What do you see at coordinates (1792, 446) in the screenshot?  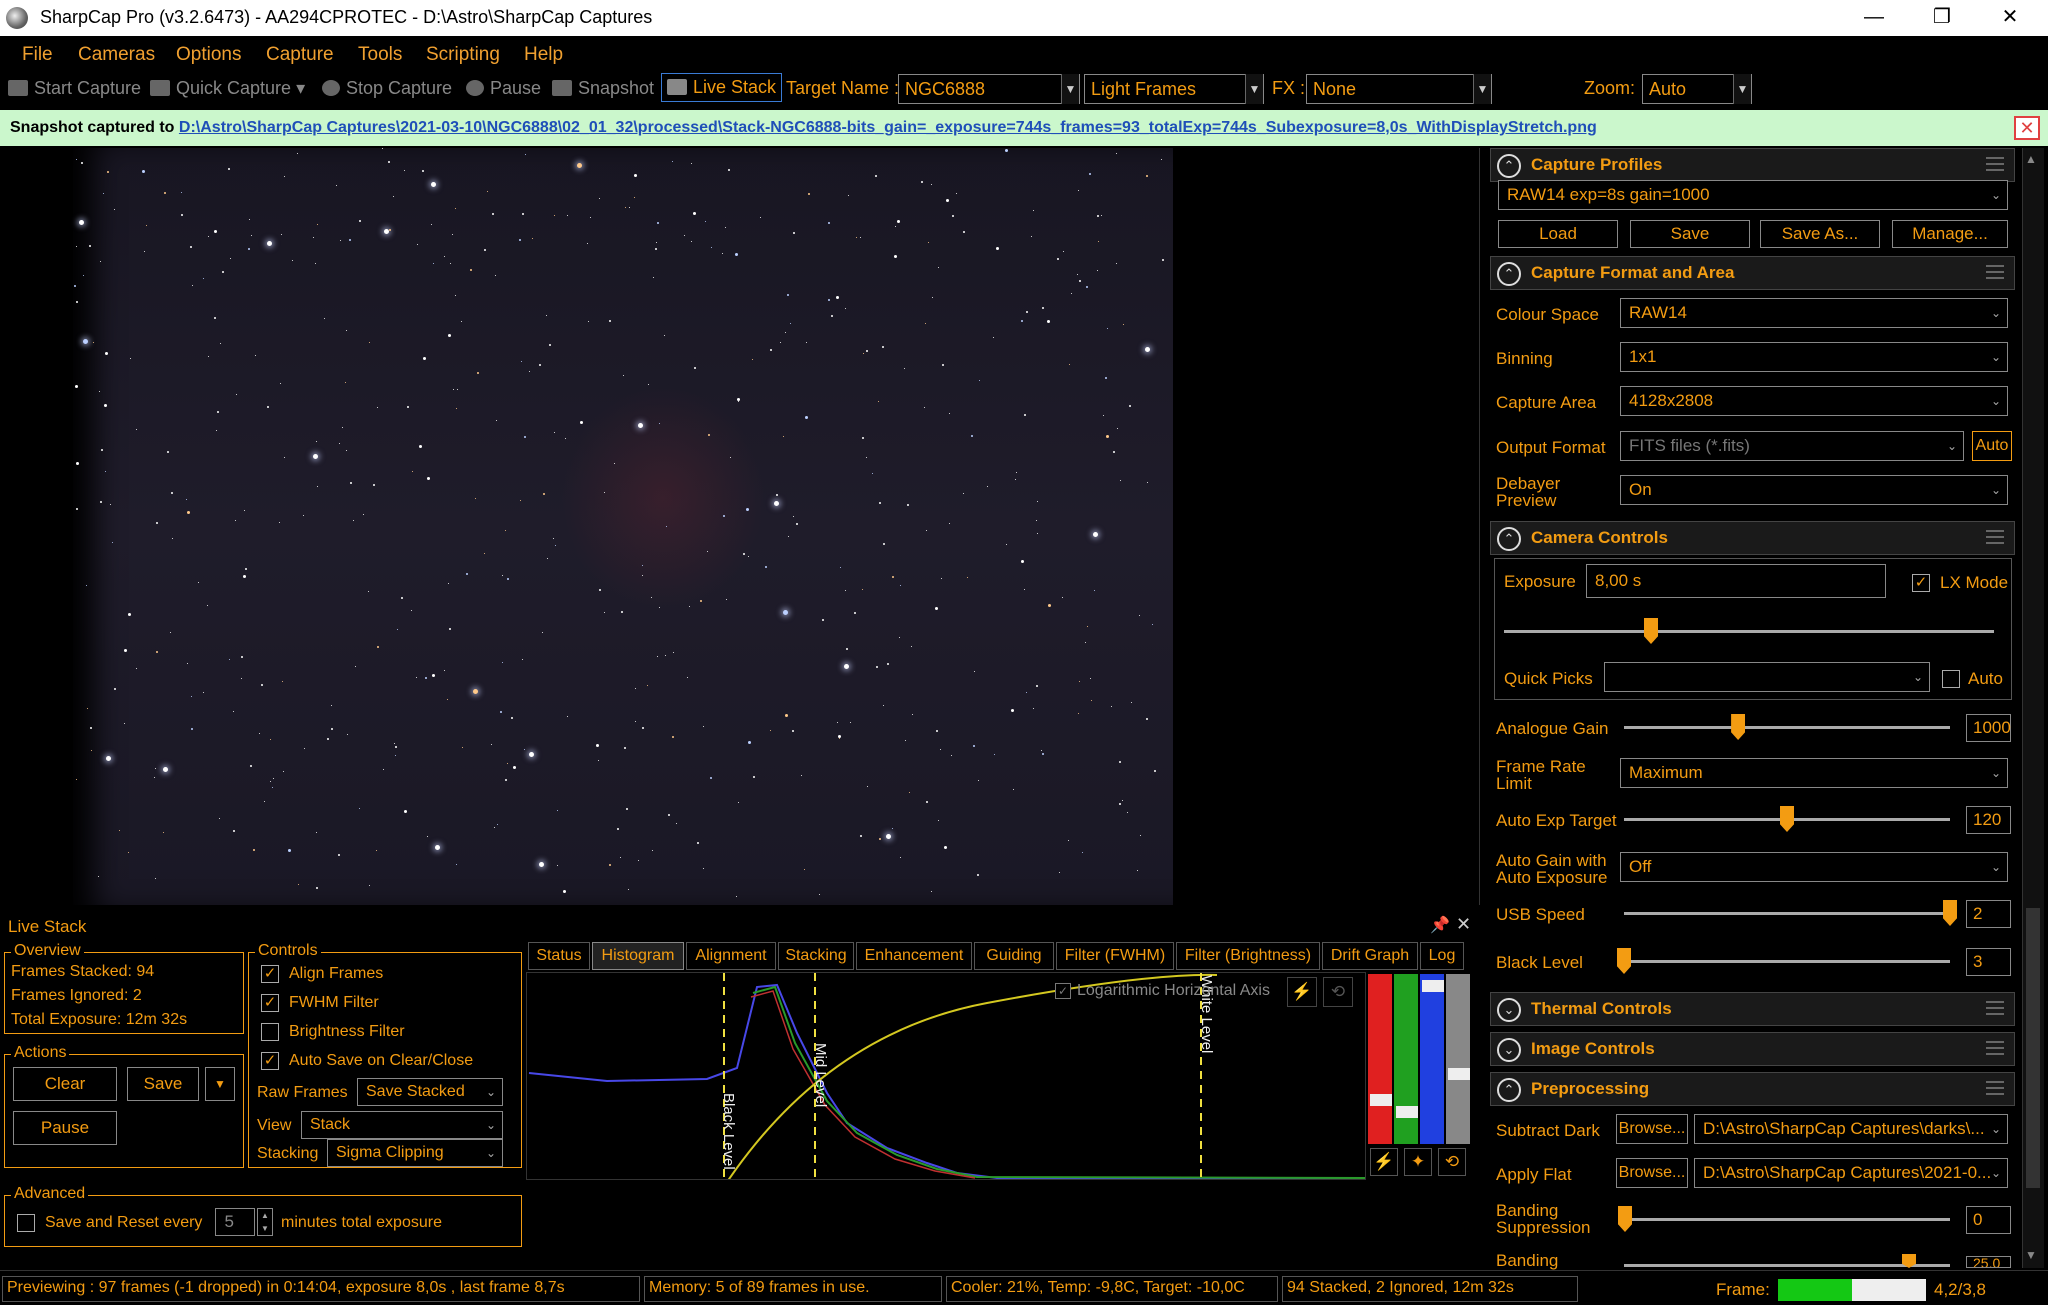 I see `output-format-select: FITS files (*.fits) ⌄` at bounding box center [1792, 446].